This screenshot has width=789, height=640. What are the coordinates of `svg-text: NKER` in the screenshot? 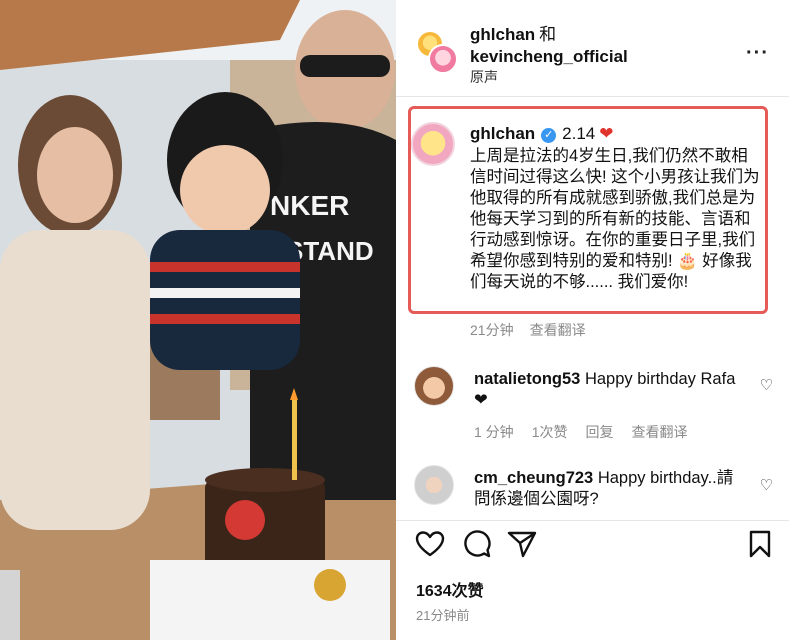 It's located at (309, 205).